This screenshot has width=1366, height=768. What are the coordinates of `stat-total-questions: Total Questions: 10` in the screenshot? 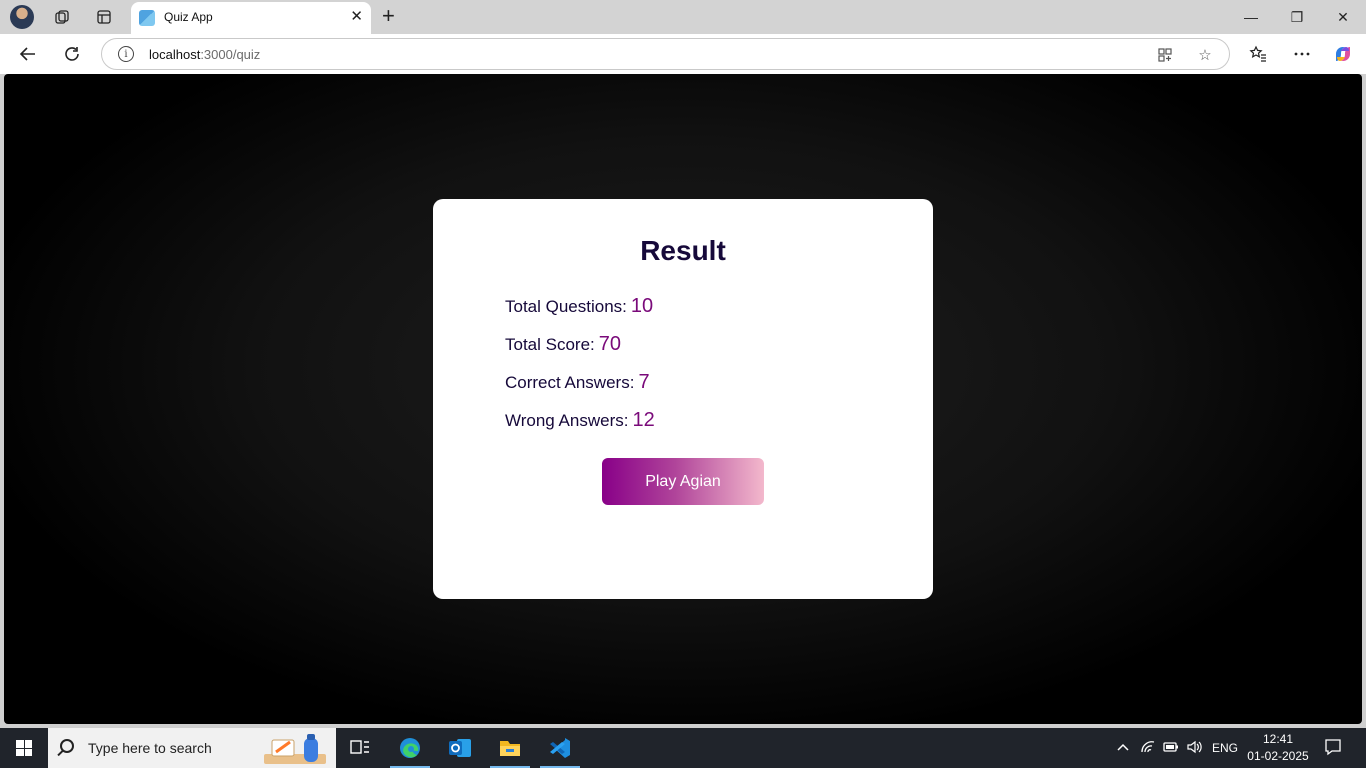 It's located at (579, 306).